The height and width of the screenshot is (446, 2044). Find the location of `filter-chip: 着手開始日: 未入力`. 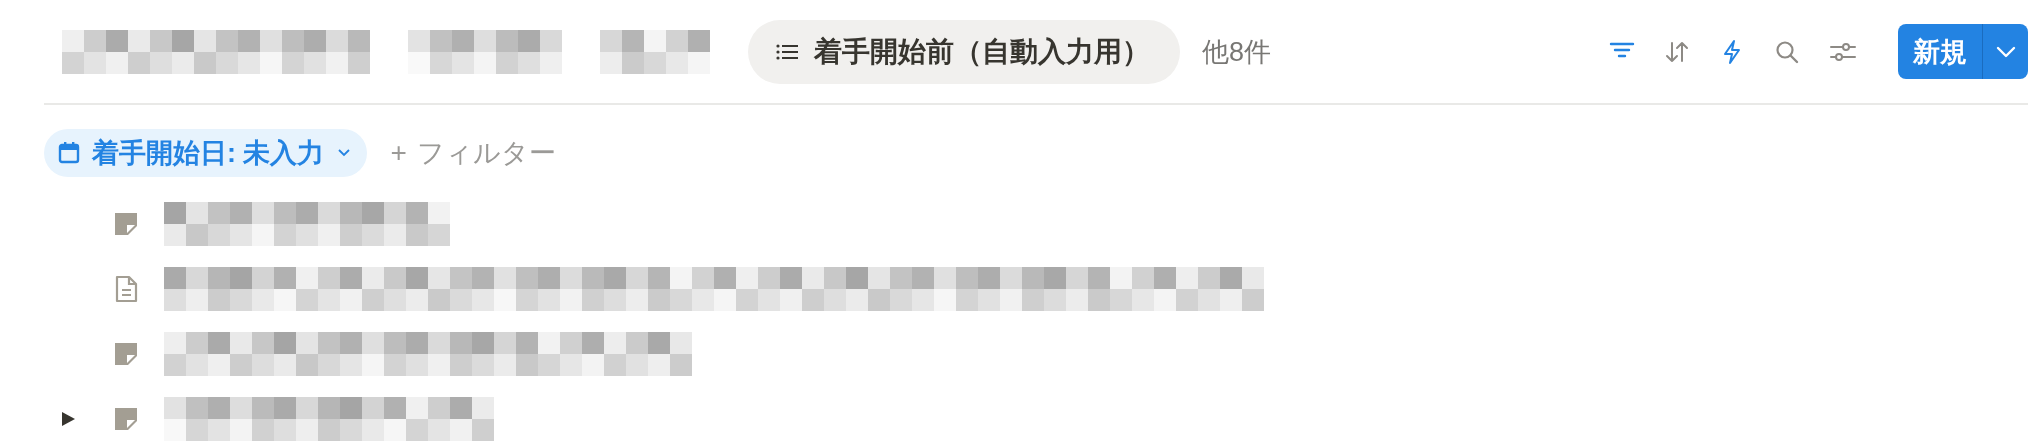

filter-chip: 着手開始日: 未入力 is located at coordinates (205, 153).